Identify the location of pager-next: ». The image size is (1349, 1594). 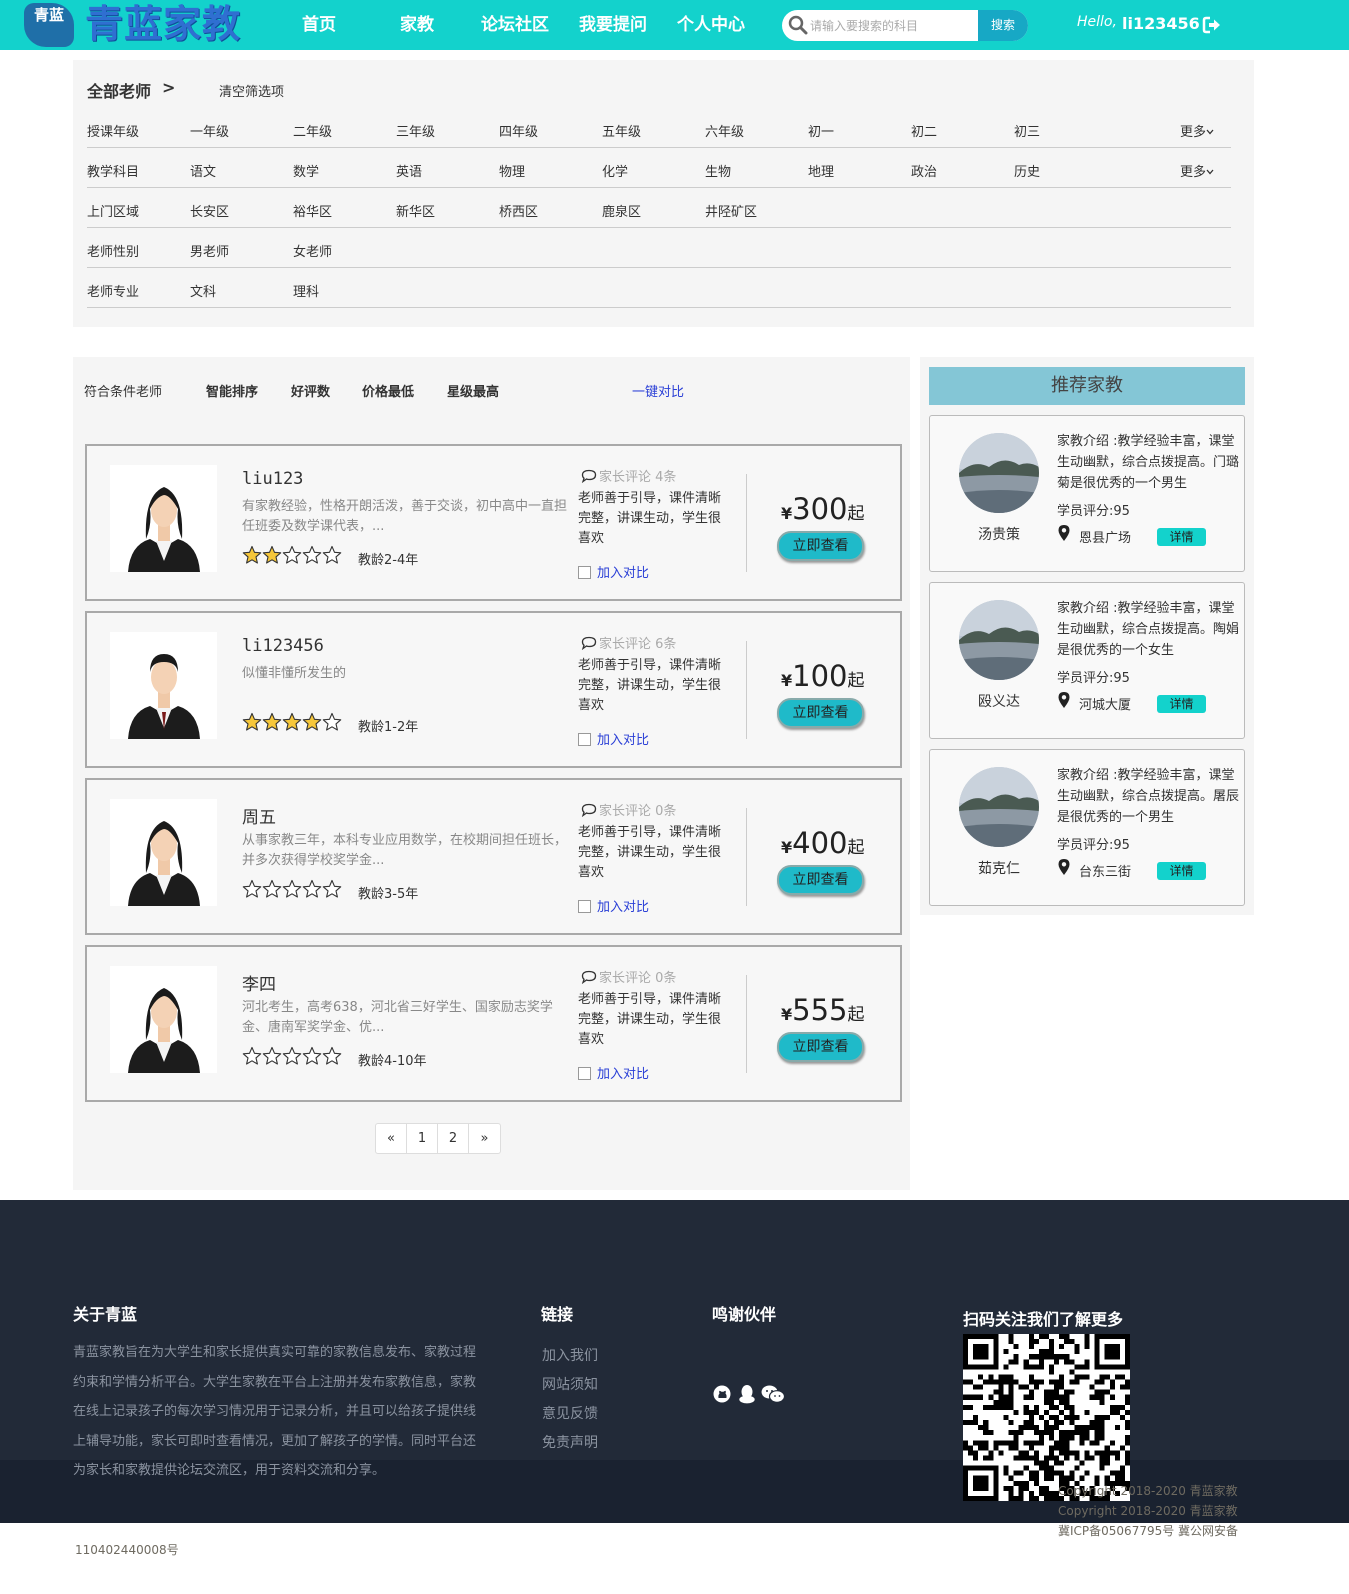
(484, 1138).